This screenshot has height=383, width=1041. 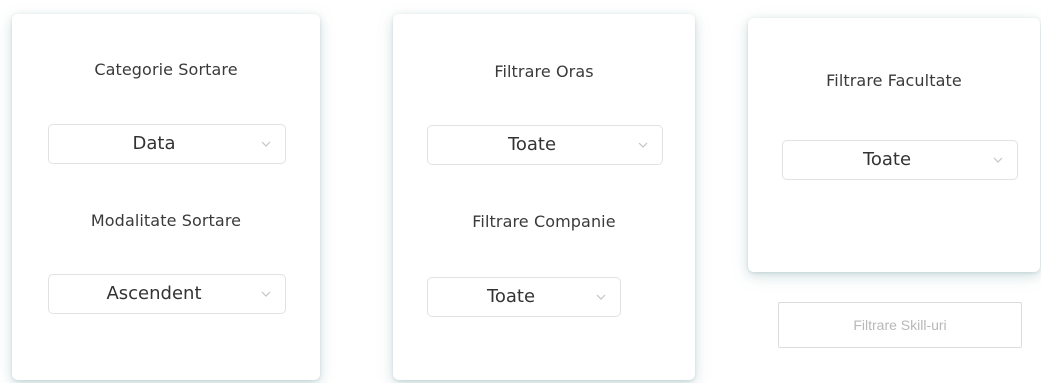 I want to click on city-filter-heading: Filtrare Oras, so click(x=544, y=71).